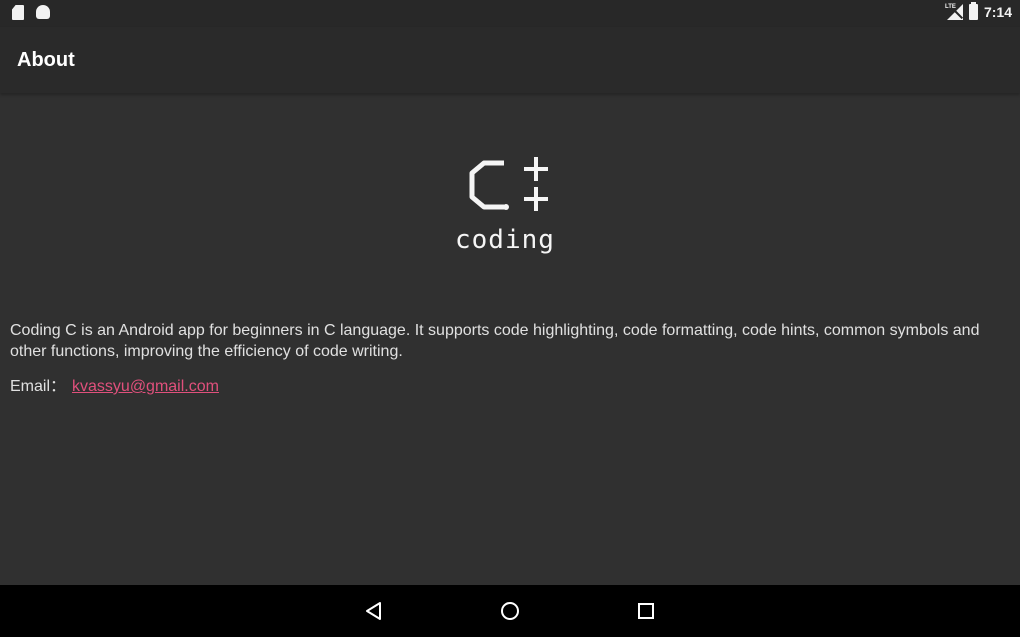 This screenshot has height=637, width=1020. What do you see at coordinates (43, 12) in the screenshot?
I see `android-icon` at bounding box center [43, 12].